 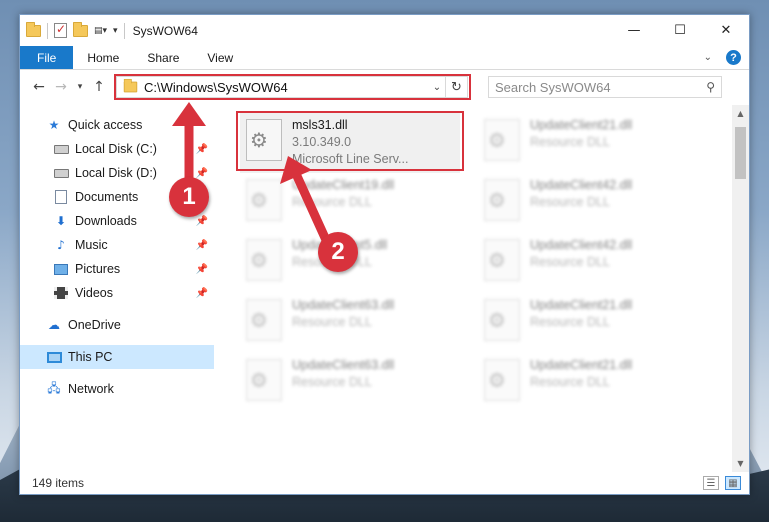 What do you see at coordinates (98, 269) in the screenshot?
I see `sidebar-item-label: Pictures` at bounding box center [98, 269].